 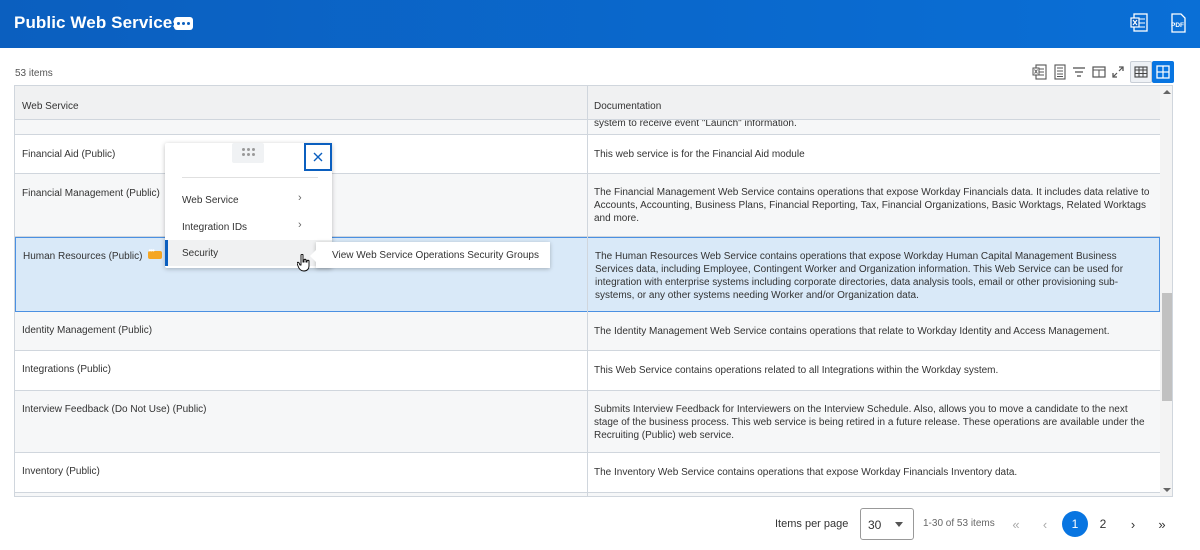 I want to click on filter-icon, so click(x=1079, y=72).